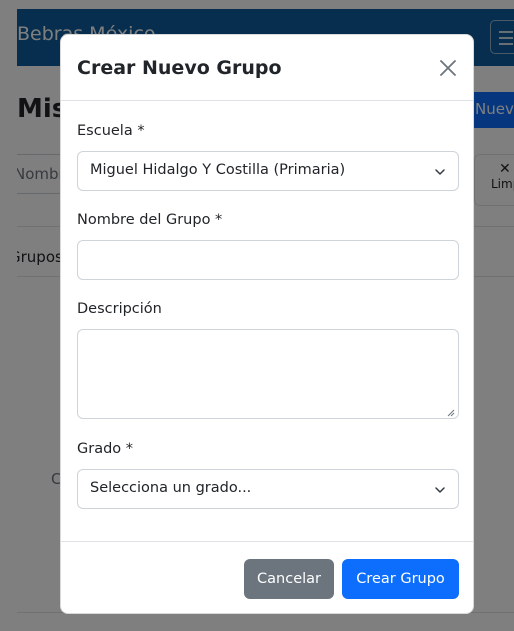  Describe the element at coordinates (289, 579) in the screenshot. I see `cancel-button: Cancelar` at that location.